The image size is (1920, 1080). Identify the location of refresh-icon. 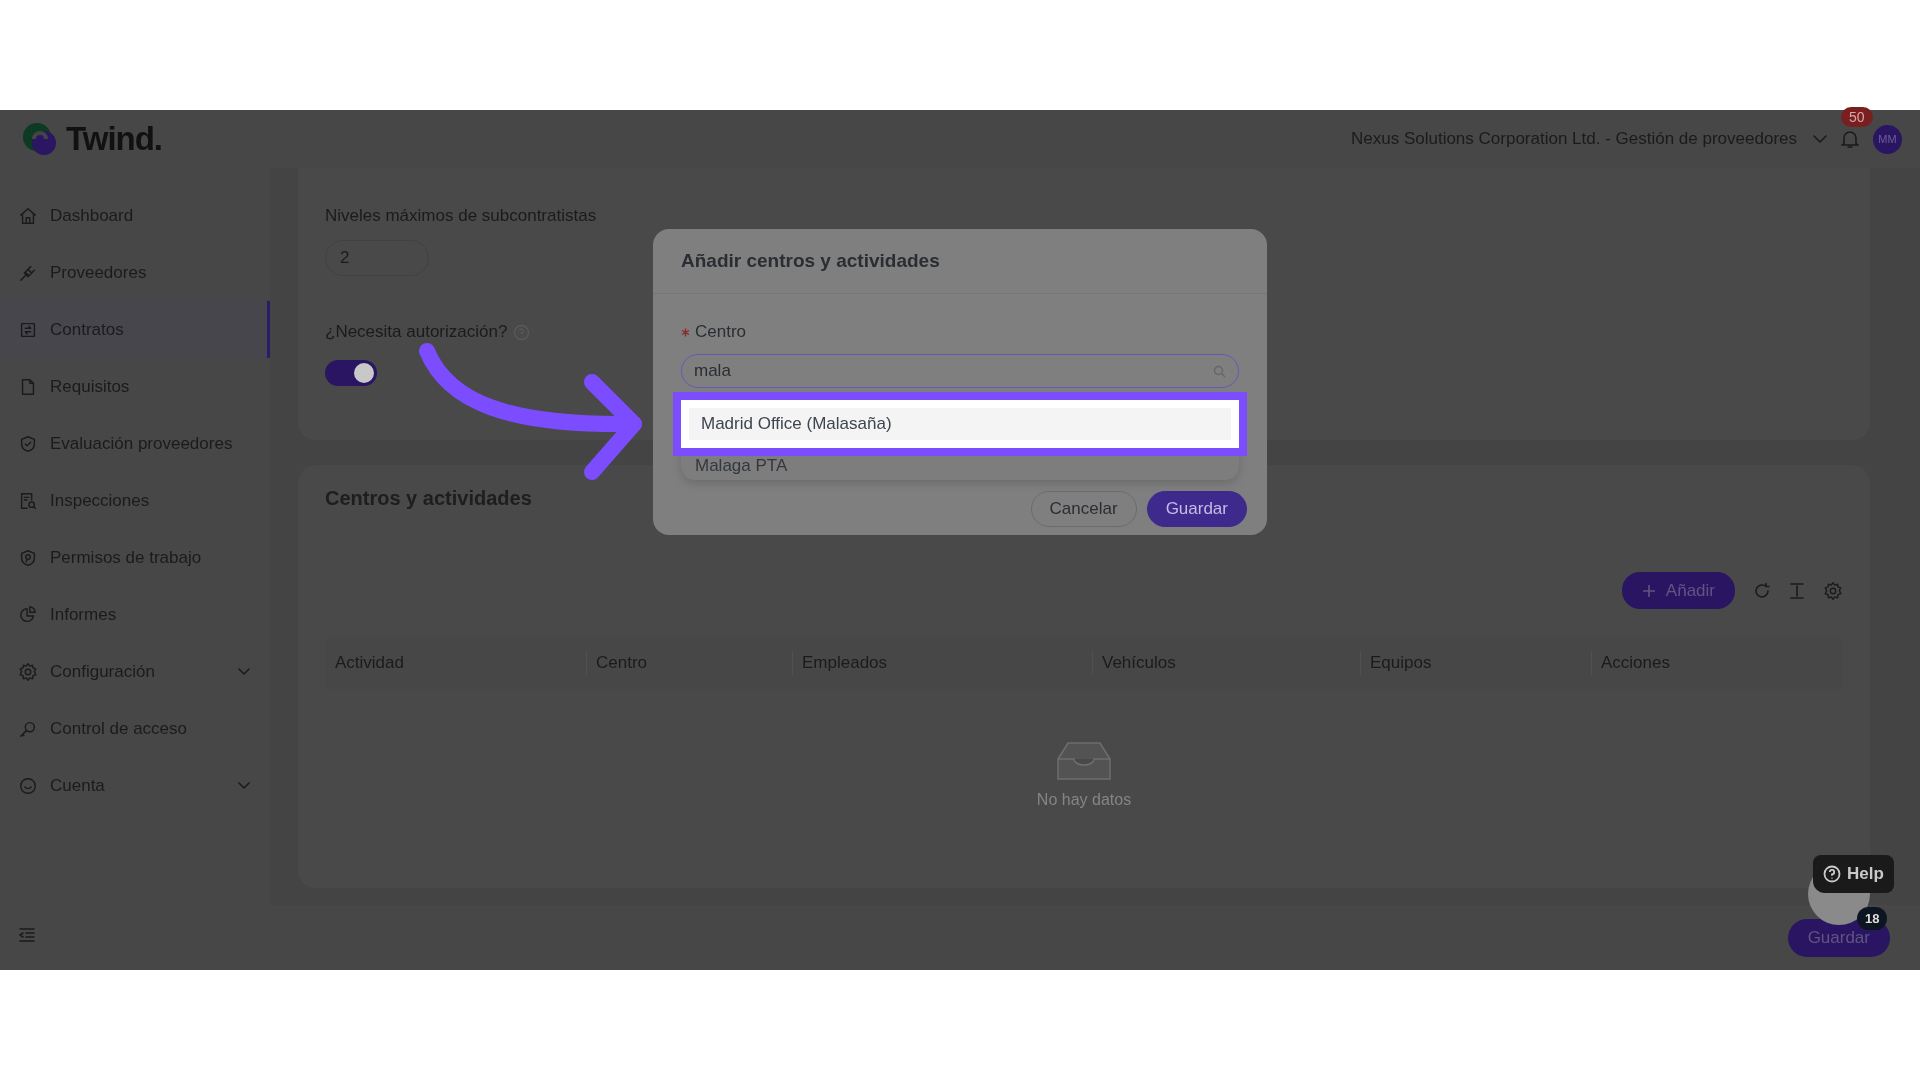
(1762, 590).